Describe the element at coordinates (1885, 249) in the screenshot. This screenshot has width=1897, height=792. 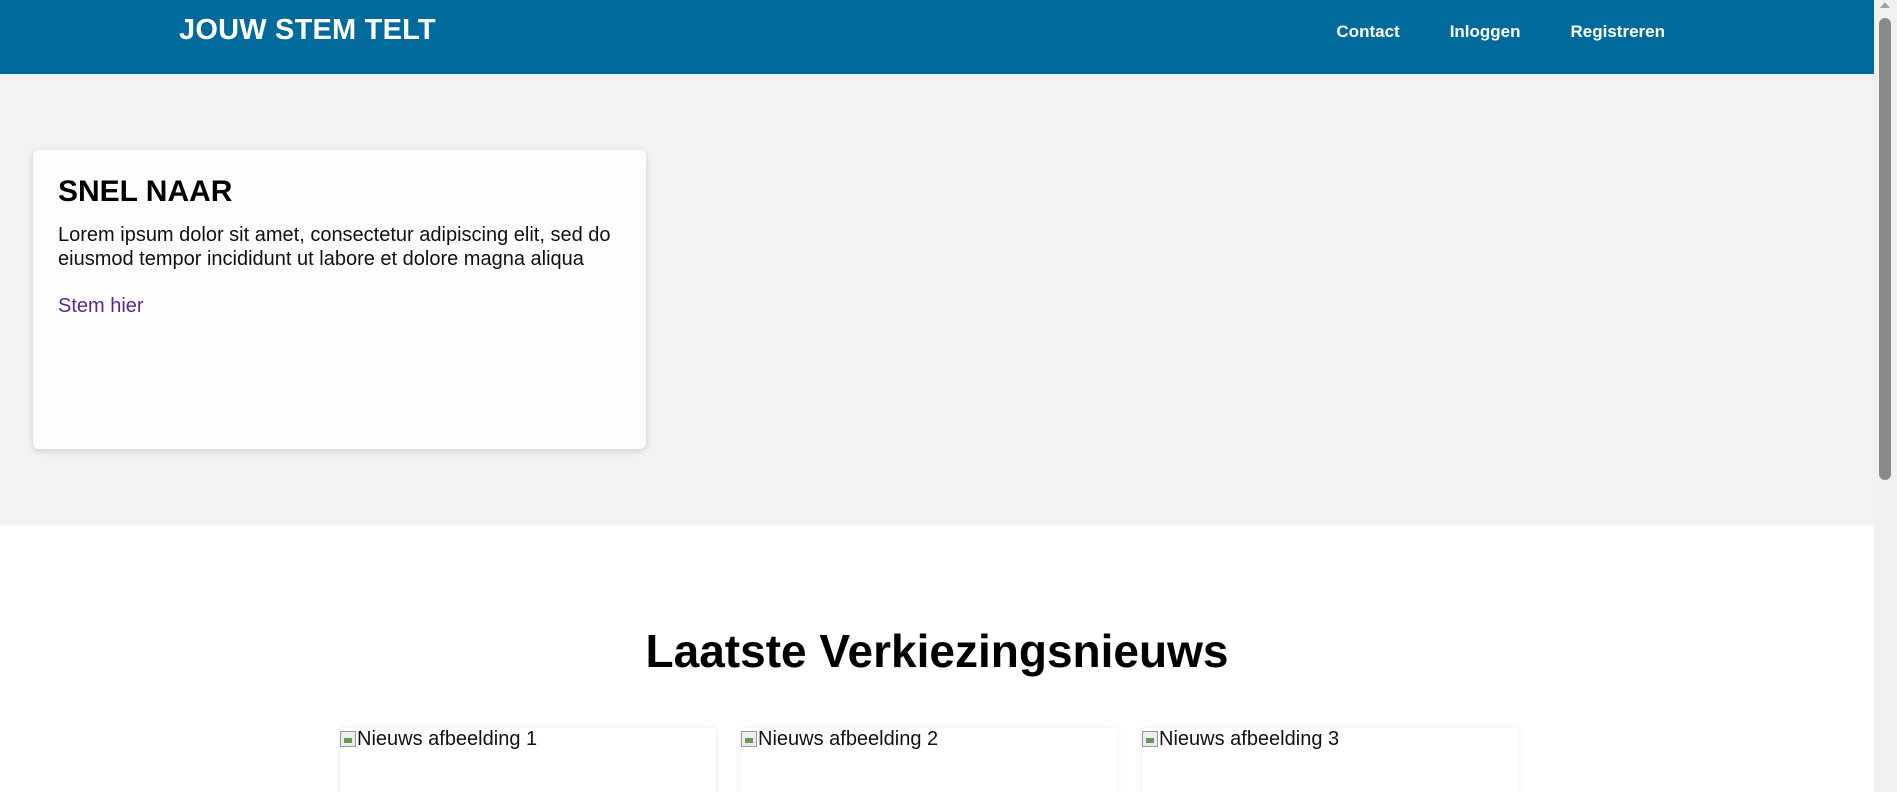
I see `scrollbar-thumb` at that location.